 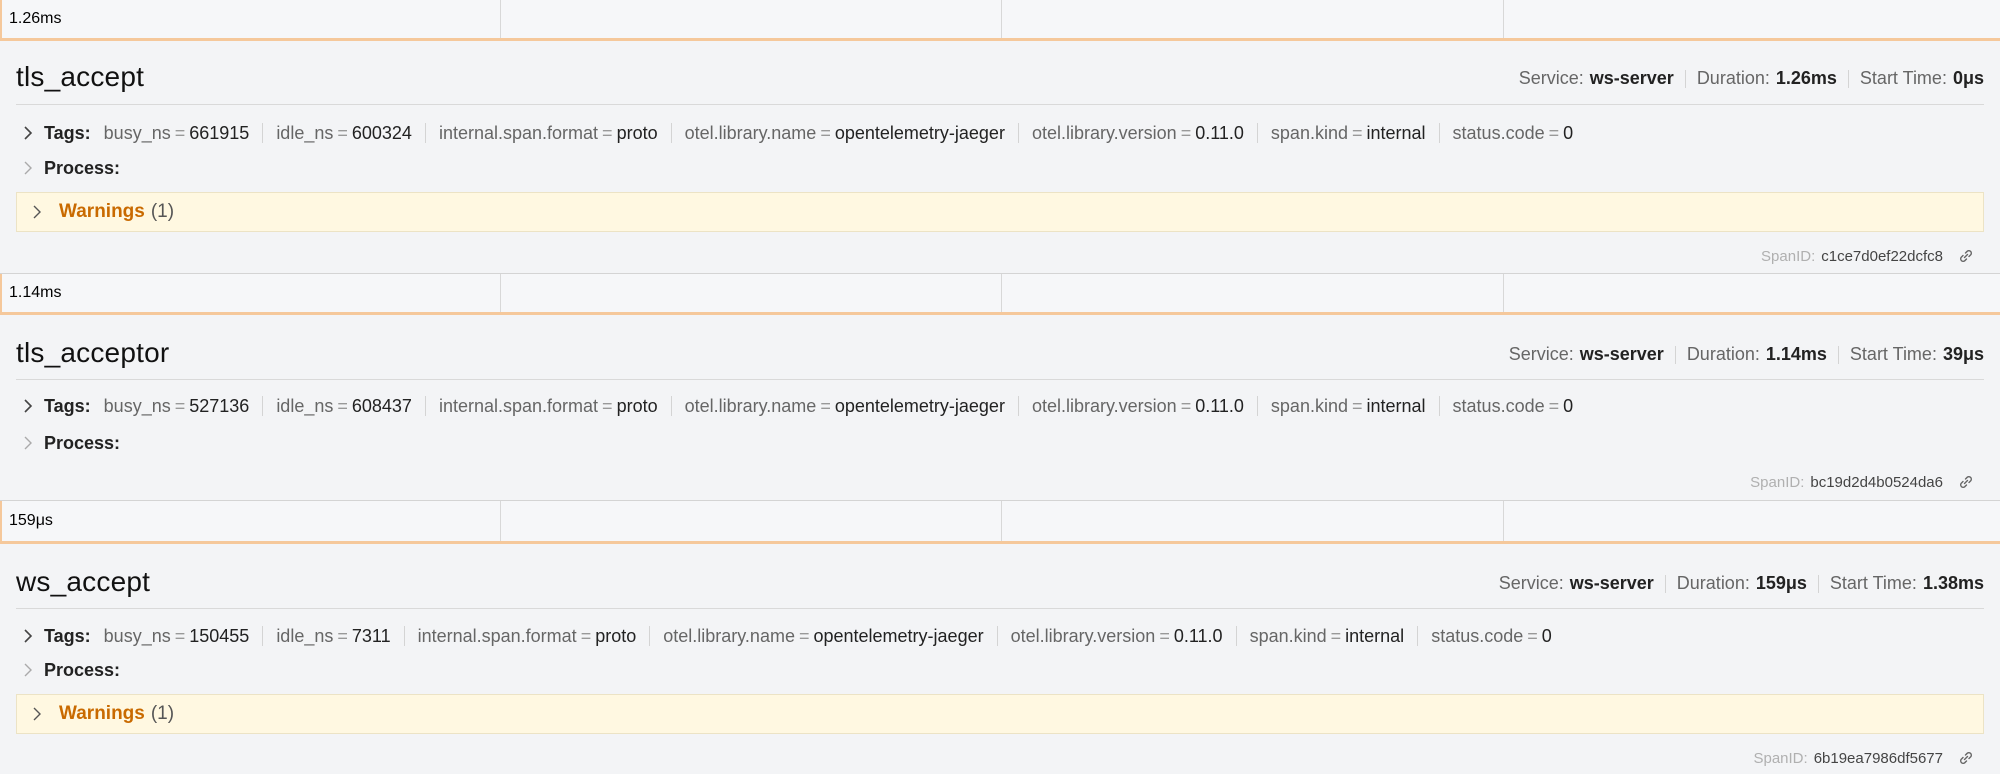 I want to click on tag-item: idle_ns = 608437, so click(x=344, y=405).